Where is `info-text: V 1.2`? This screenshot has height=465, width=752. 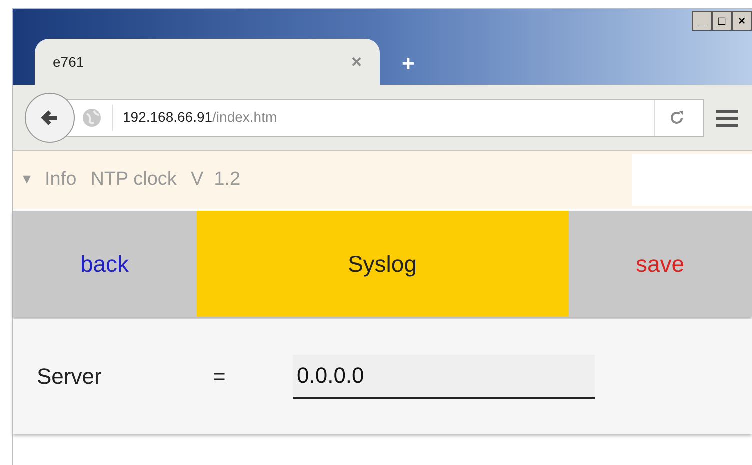 info-text: V 1.2 is located at coordinates (215, 180).